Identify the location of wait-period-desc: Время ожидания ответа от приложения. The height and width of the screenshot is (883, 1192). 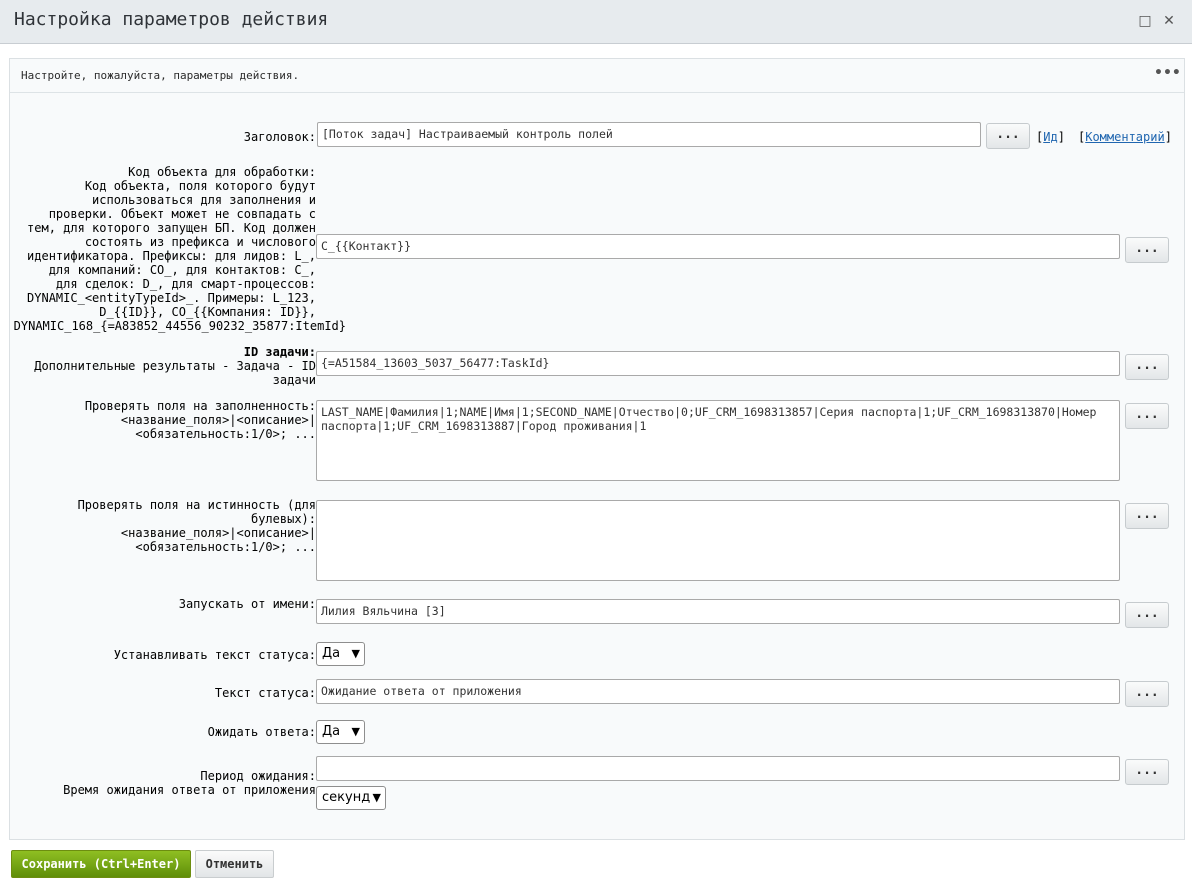
(189, 790).